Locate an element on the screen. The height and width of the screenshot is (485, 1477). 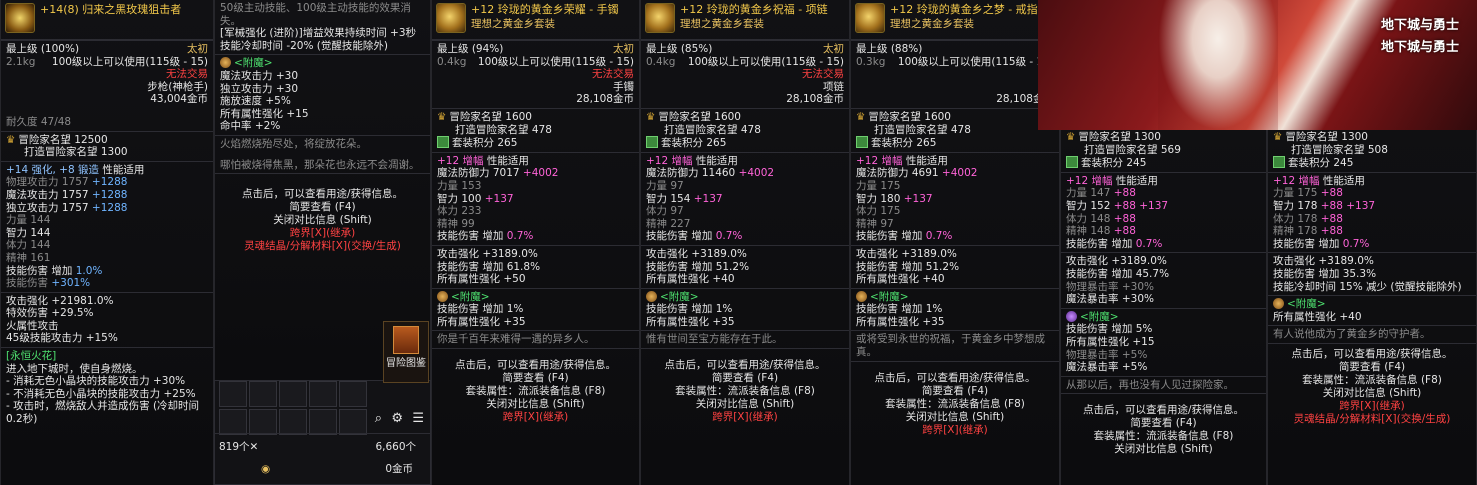
stat-int: 智力 144 is located at coordinates (28, 232).